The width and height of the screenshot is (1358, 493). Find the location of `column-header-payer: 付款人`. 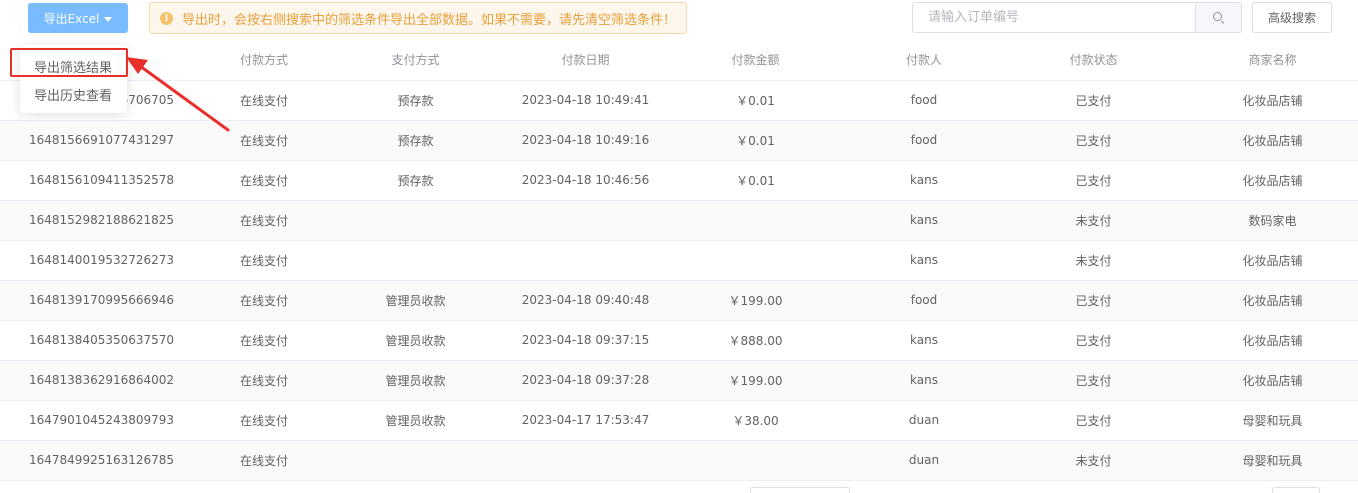

column-header-payer: 付款人 is located at coordinates (924, 60).